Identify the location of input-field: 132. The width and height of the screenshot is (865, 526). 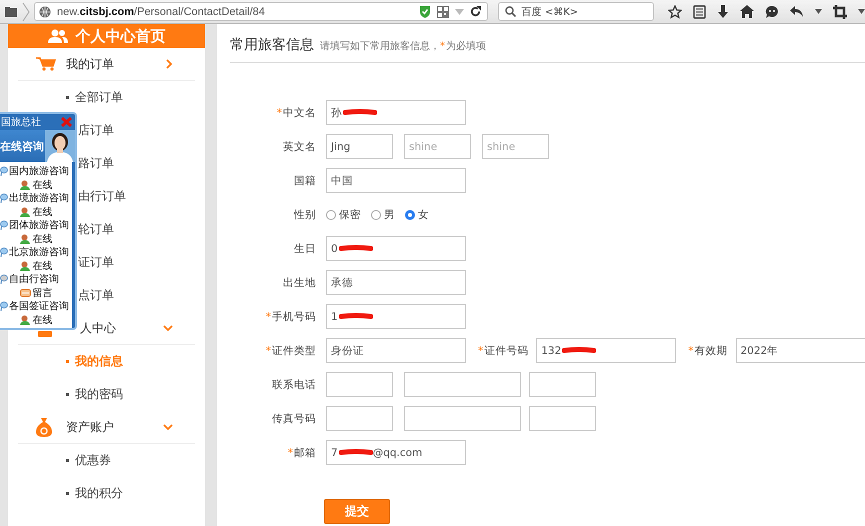
(606, 350).